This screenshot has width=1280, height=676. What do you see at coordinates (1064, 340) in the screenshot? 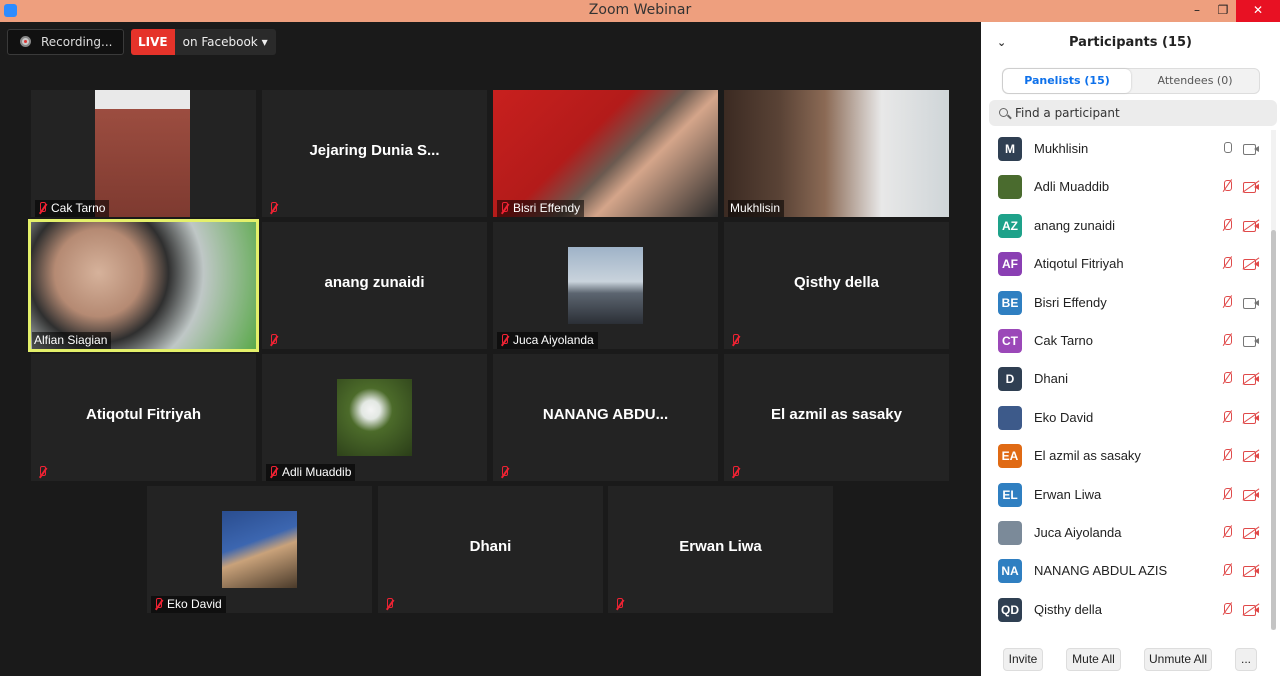
I see `participant-name: Cak Tarno` at bounding box center [1064, 340].